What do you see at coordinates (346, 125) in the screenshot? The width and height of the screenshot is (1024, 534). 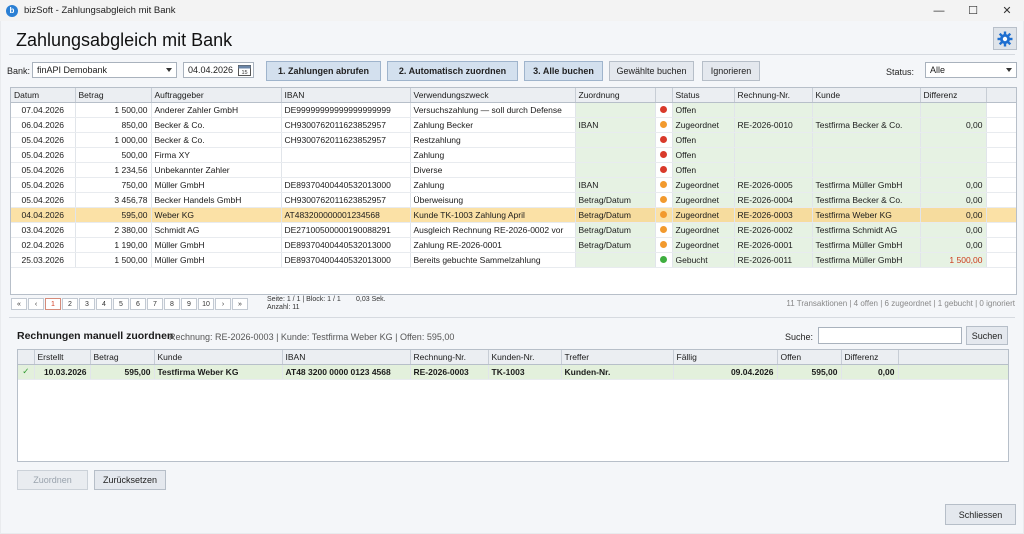 I see `cell-iban: CH9300762011623852957` at bounding box center [346, 125].